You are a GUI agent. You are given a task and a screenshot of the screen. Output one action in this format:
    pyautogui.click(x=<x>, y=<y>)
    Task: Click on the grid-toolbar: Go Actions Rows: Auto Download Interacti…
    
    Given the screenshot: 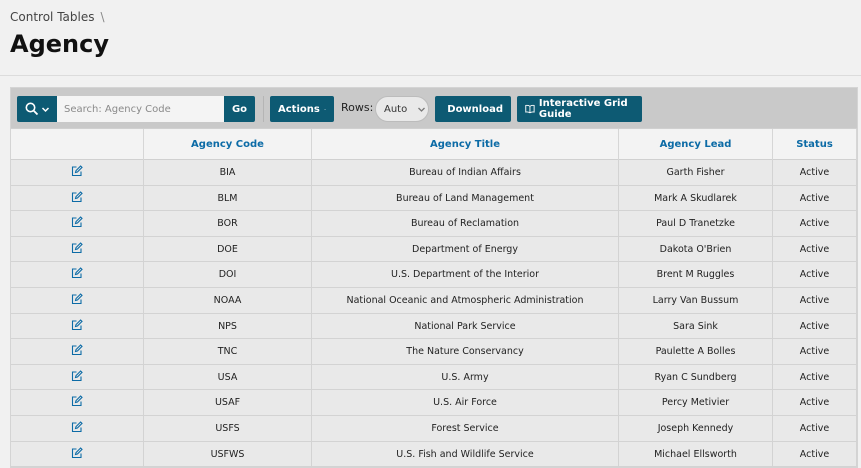 What is the action you would take?
    pyautogui.click(x=434, y=108)
    